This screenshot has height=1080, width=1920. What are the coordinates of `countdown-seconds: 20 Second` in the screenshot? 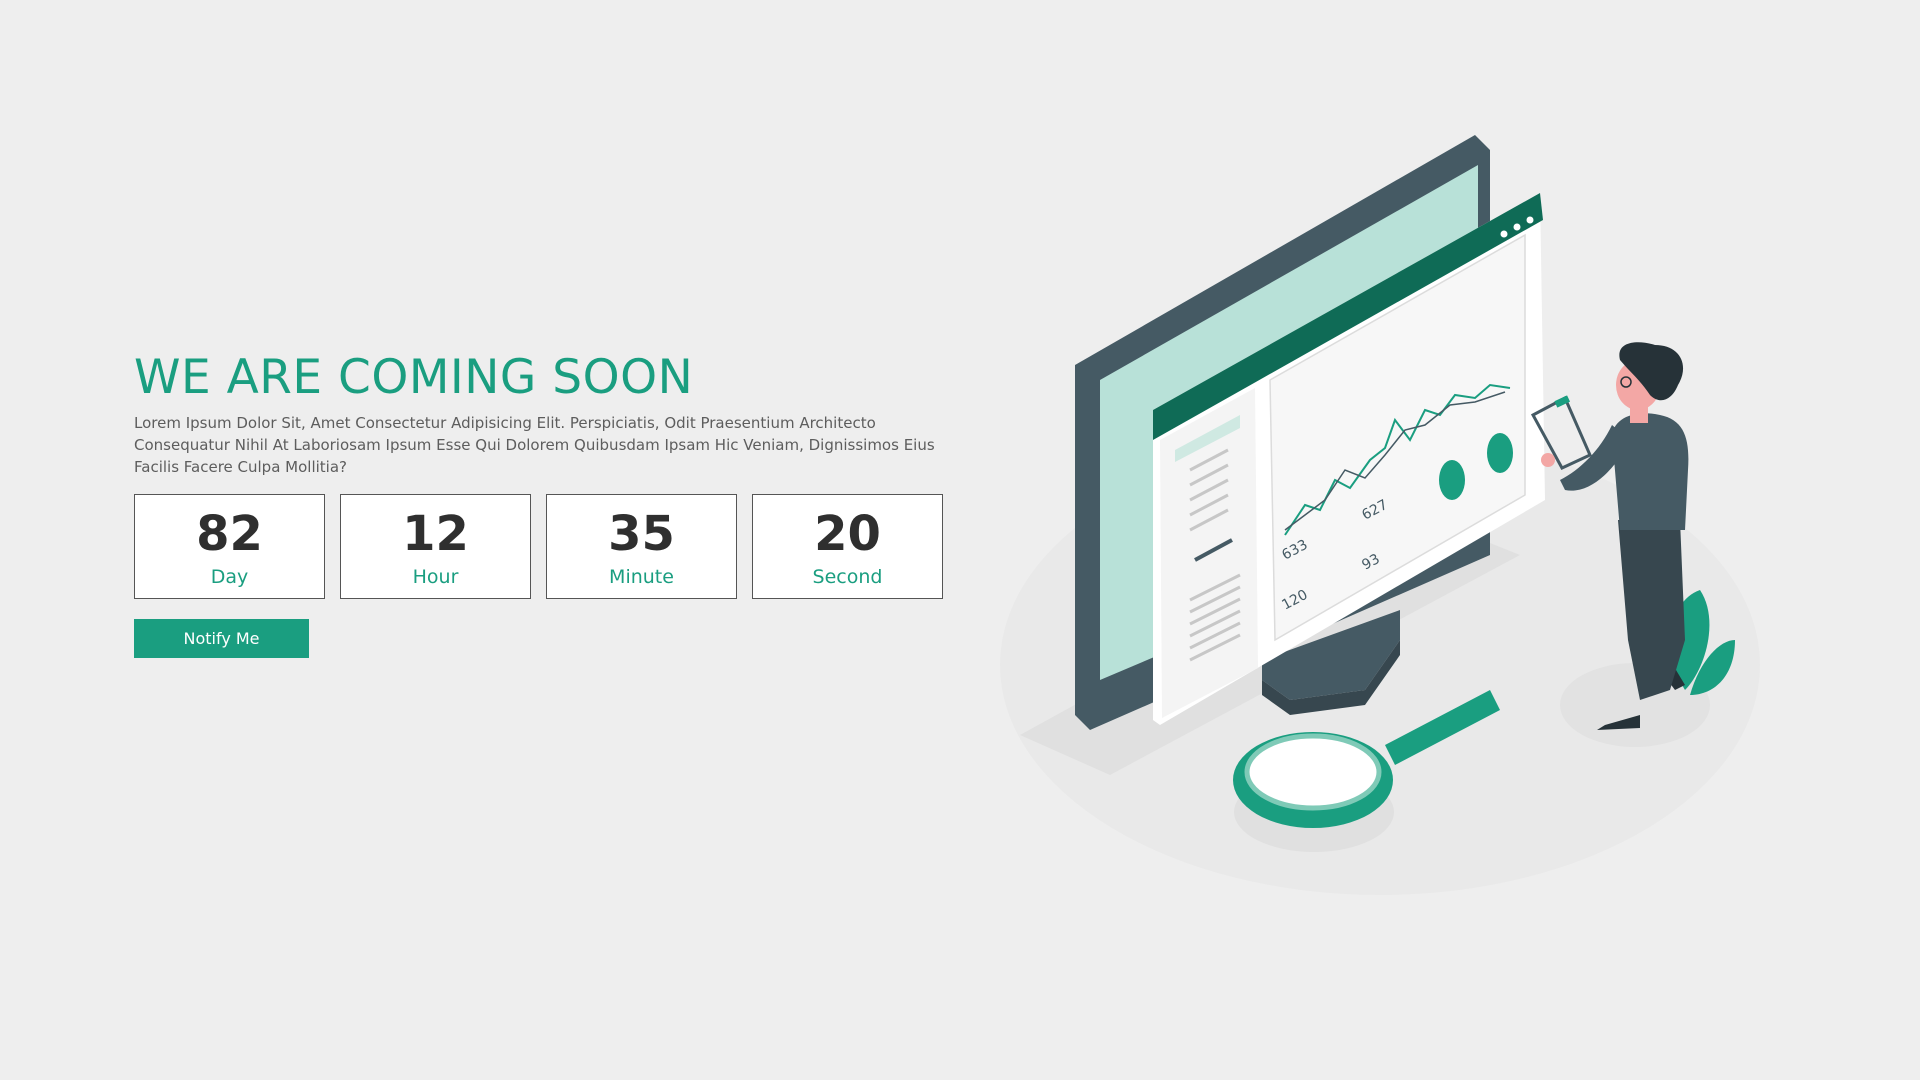 It's located at (847, 546).